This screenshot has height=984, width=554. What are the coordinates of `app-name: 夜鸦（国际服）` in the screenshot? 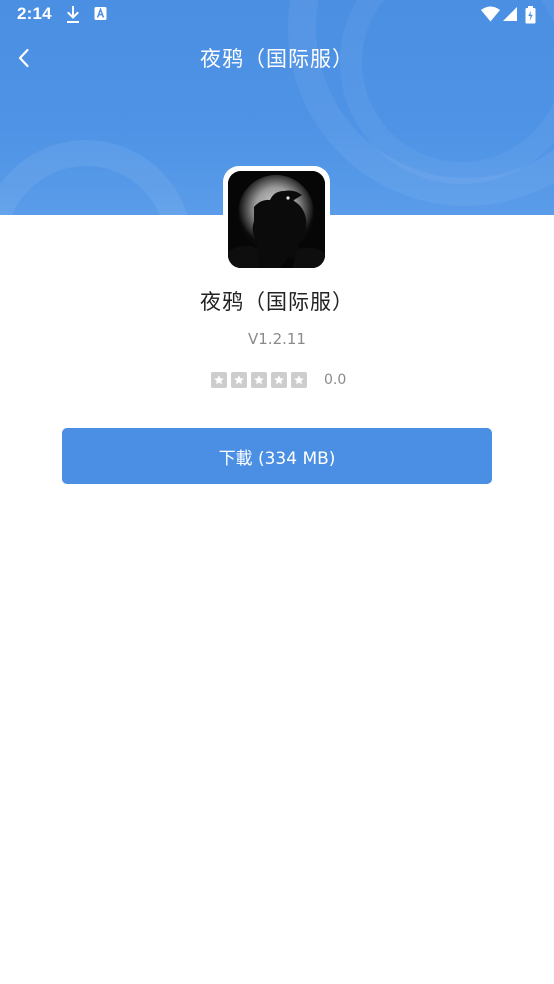 It's located at (277, 302).